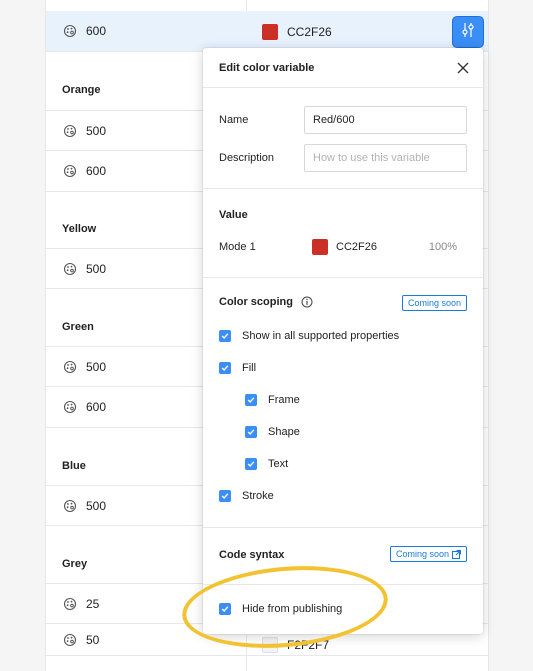 This screenshot has height=671, width=533. I want to click on publishing-section: Hide from publishing, so click(343, 609).